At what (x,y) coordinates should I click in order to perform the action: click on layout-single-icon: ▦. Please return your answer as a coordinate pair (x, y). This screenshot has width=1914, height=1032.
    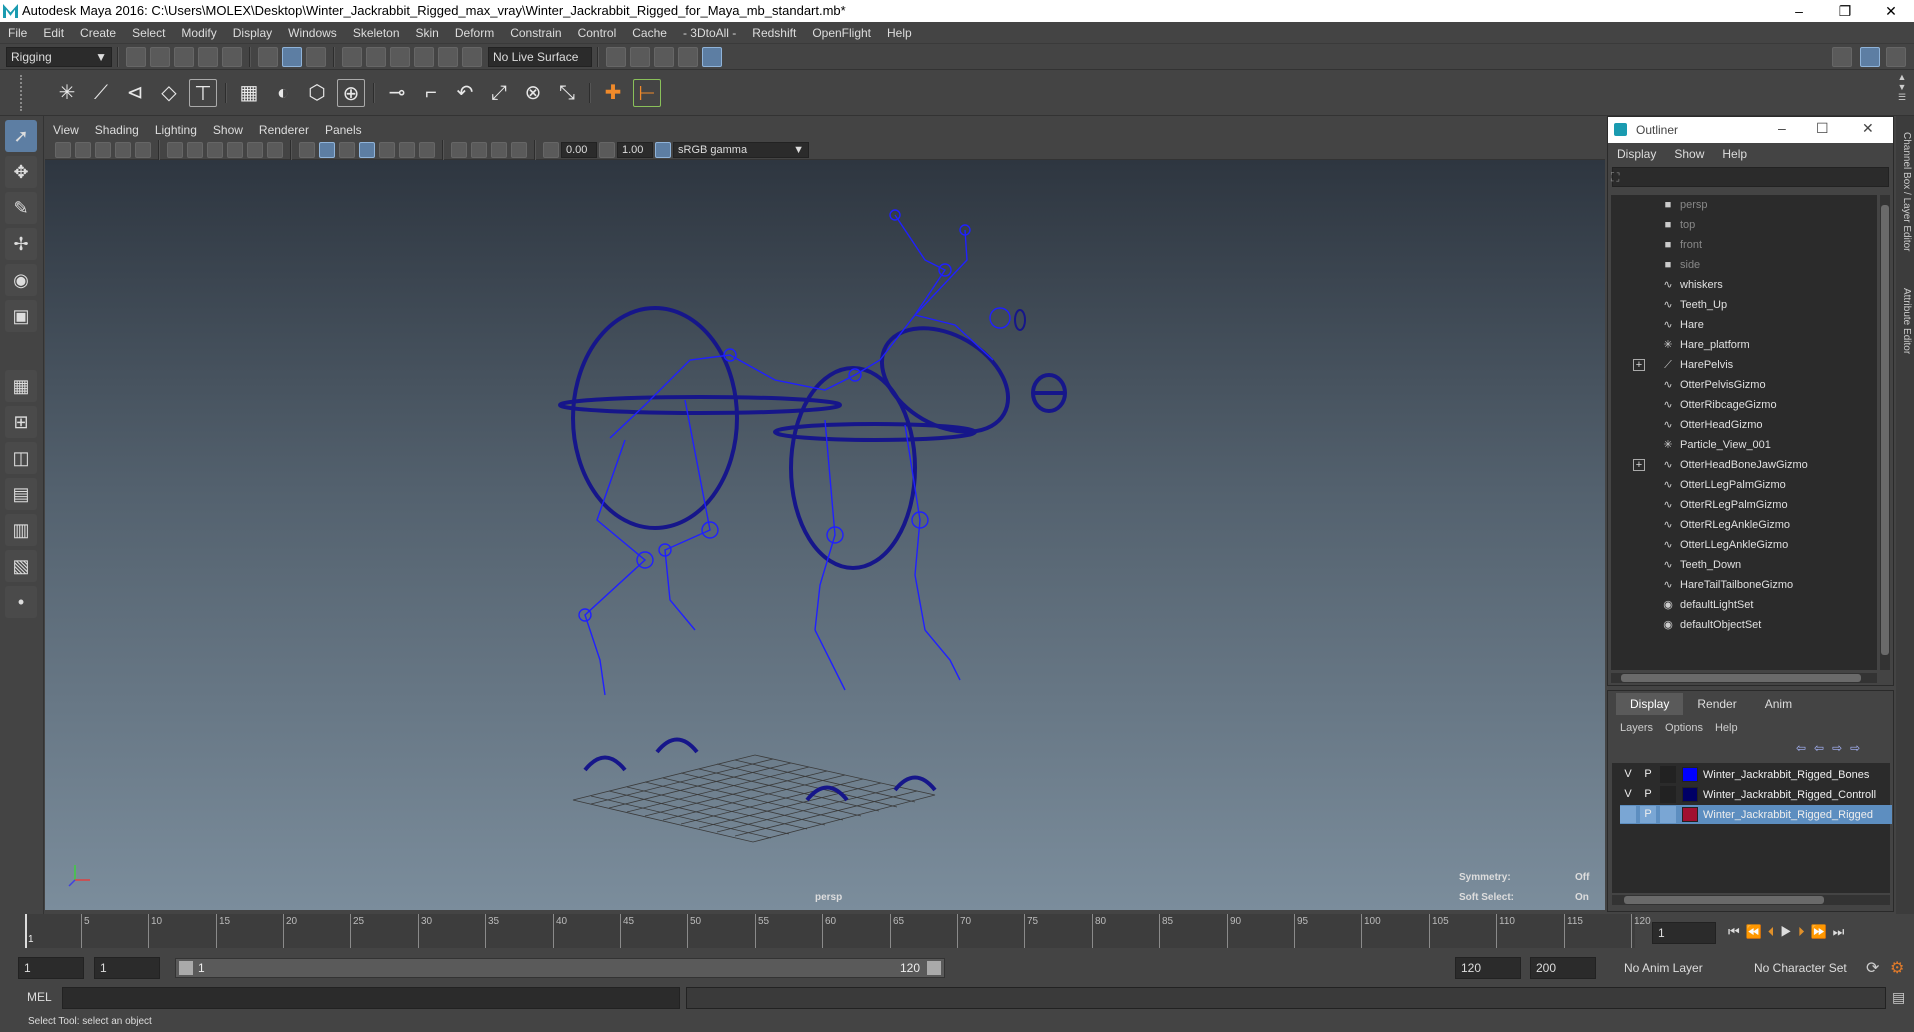
    Looking at the image, I should click on (21, 386).